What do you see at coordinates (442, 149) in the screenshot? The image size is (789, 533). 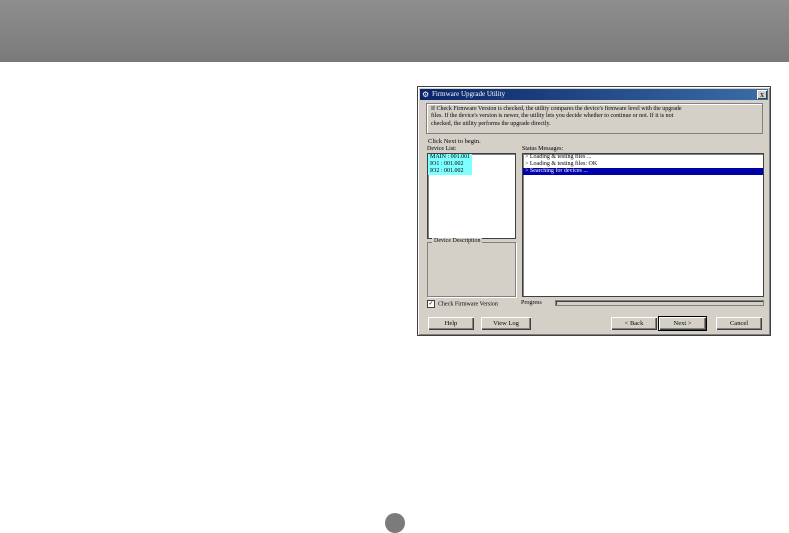 I see `device-list-label: Device List:` at bounding box center [442, 149].